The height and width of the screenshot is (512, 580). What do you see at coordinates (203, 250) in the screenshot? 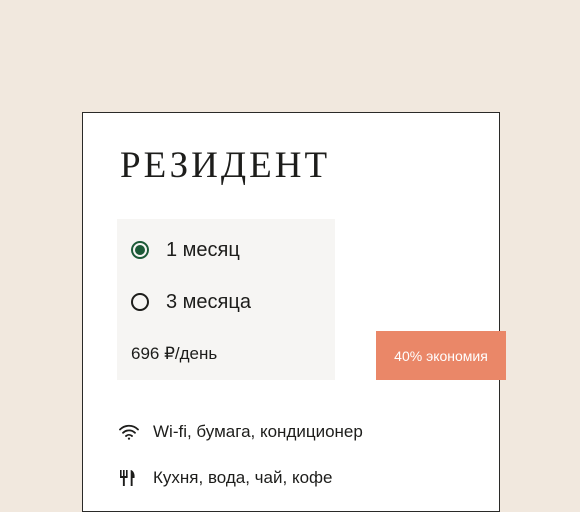
I see `option-label: 1 месяц` at bounding box center [203, 250].